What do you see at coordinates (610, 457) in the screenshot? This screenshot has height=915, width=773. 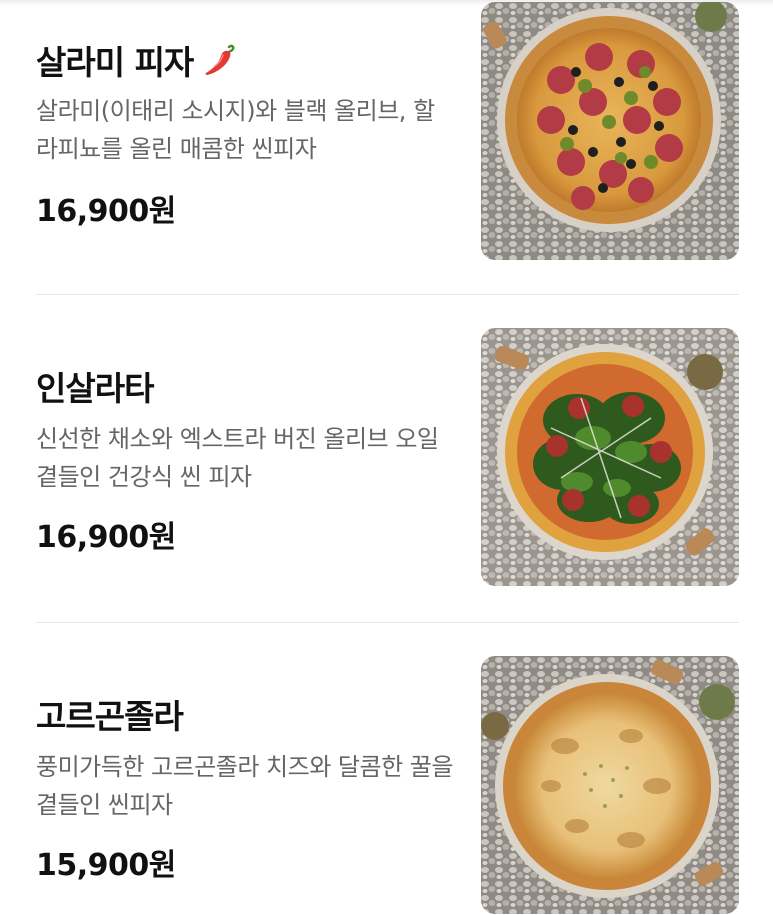 I see `insalata-pizza-photo` at bounding box center [610, 457].